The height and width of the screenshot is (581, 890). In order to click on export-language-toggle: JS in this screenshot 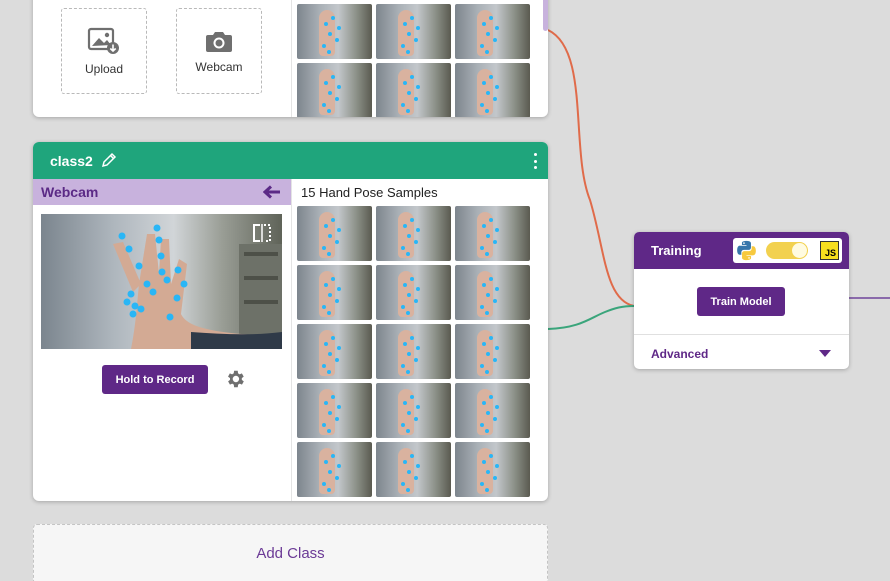, I will do `click(787, 250)`.